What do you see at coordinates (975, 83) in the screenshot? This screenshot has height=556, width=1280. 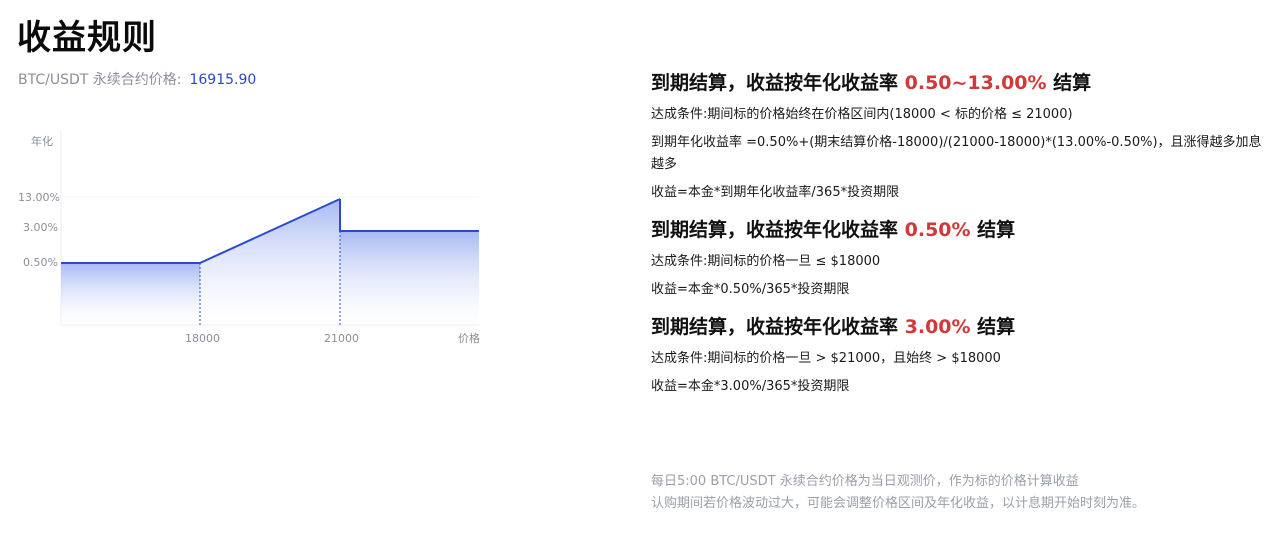 I see `rule-rate: 0.50~13.00%` at bounding box center [975, 83].